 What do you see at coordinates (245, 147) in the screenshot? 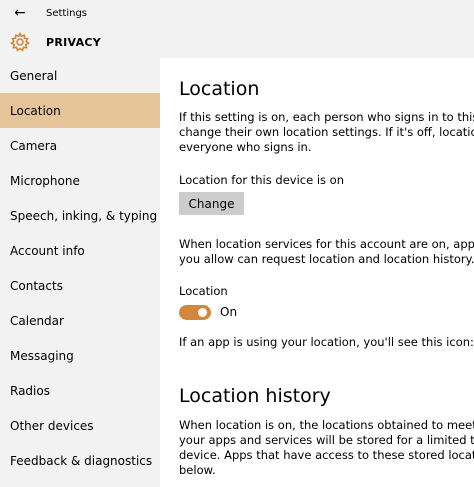
I see `intro-line-3: everyone who signs in.` at bounding box center [245, 147].